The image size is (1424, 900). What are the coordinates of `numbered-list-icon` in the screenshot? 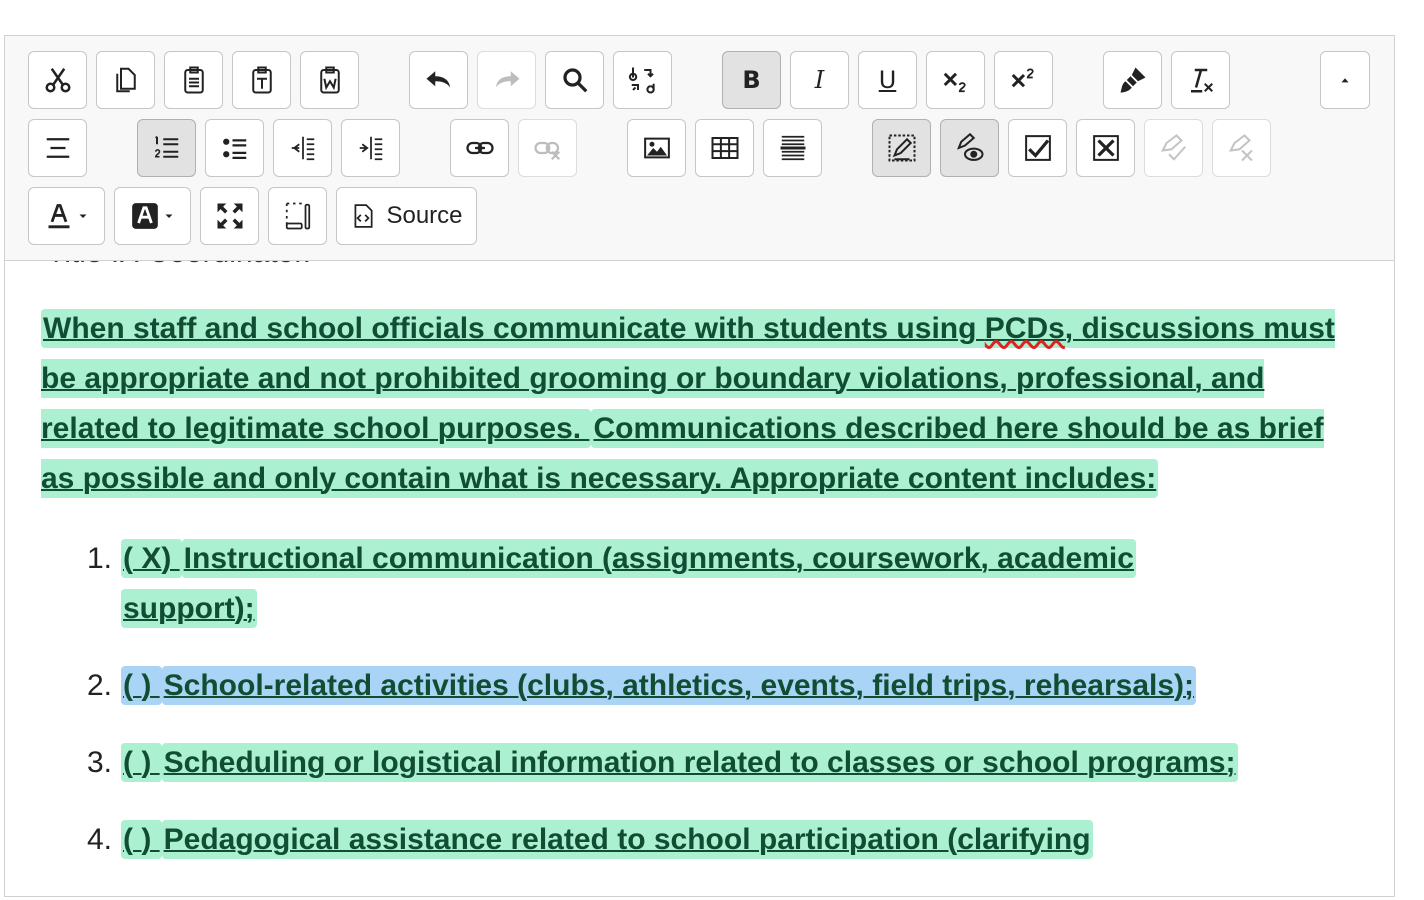 It's located at (166, 147).